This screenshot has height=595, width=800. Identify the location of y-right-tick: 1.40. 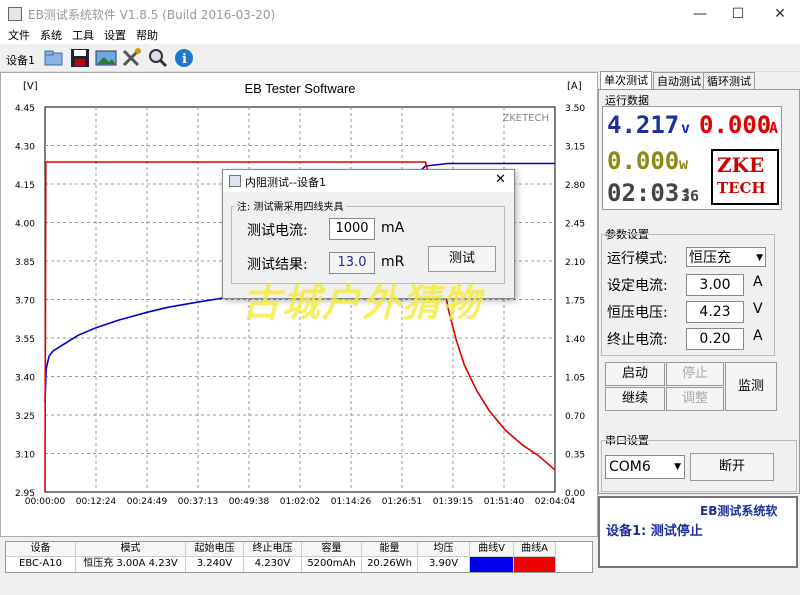
(575, 340).